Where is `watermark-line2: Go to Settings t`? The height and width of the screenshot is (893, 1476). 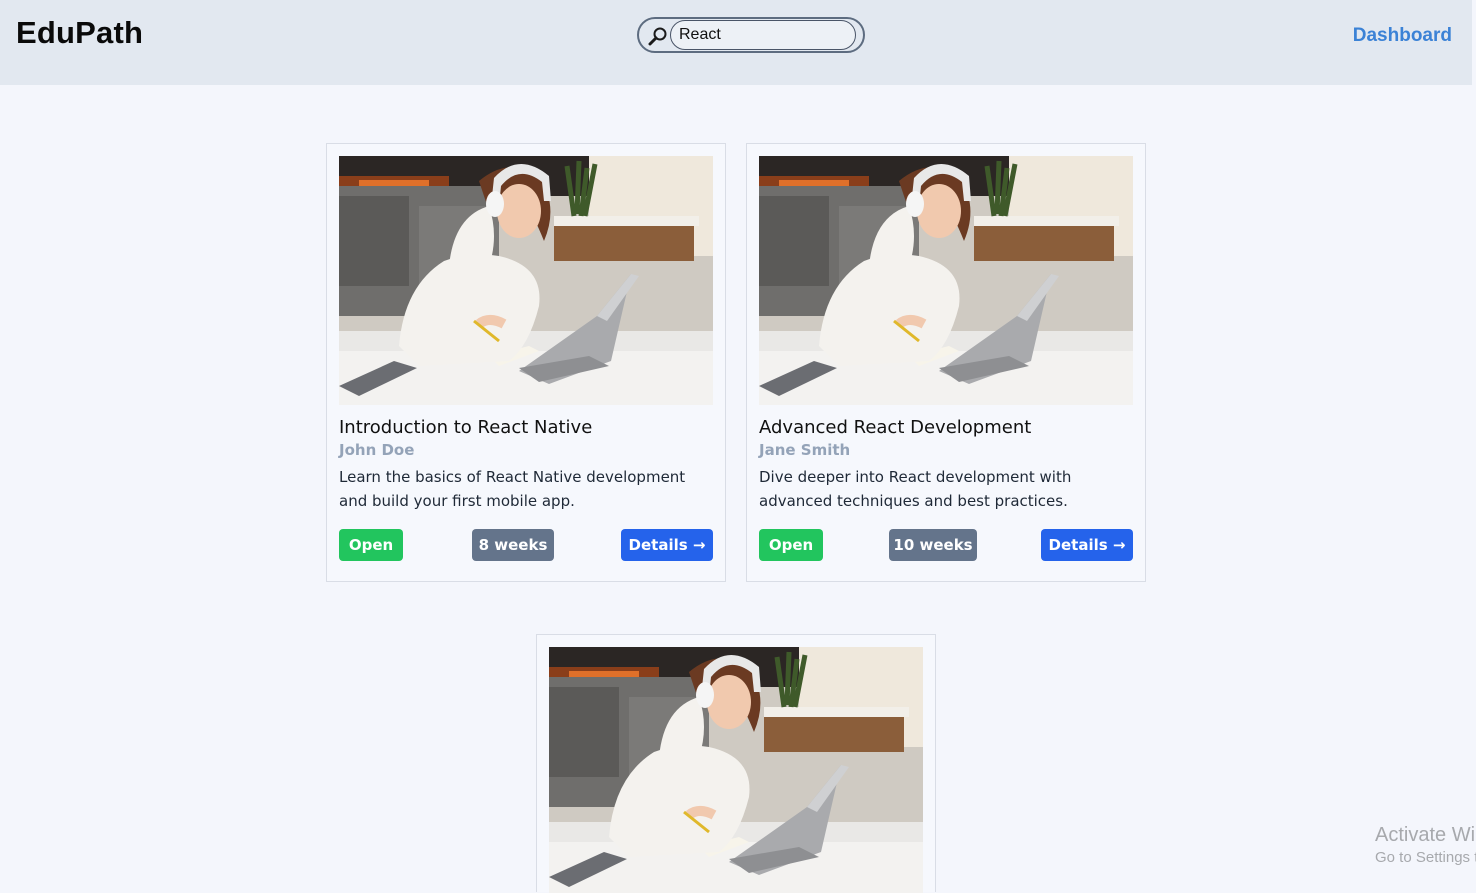 watermark-line2: Go to Settings t is located at coordinates (1425, 857).